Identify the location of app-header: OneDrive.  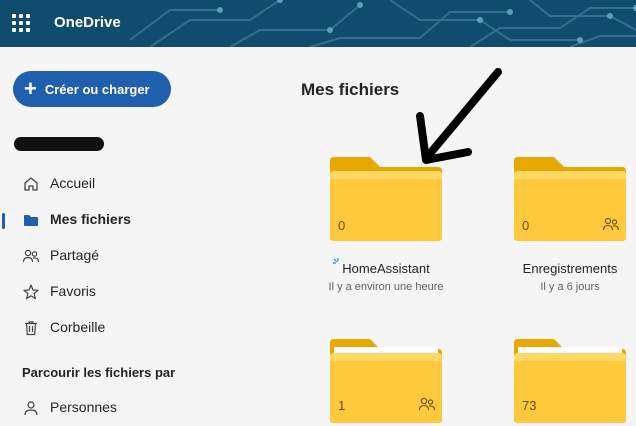
(318, 23).